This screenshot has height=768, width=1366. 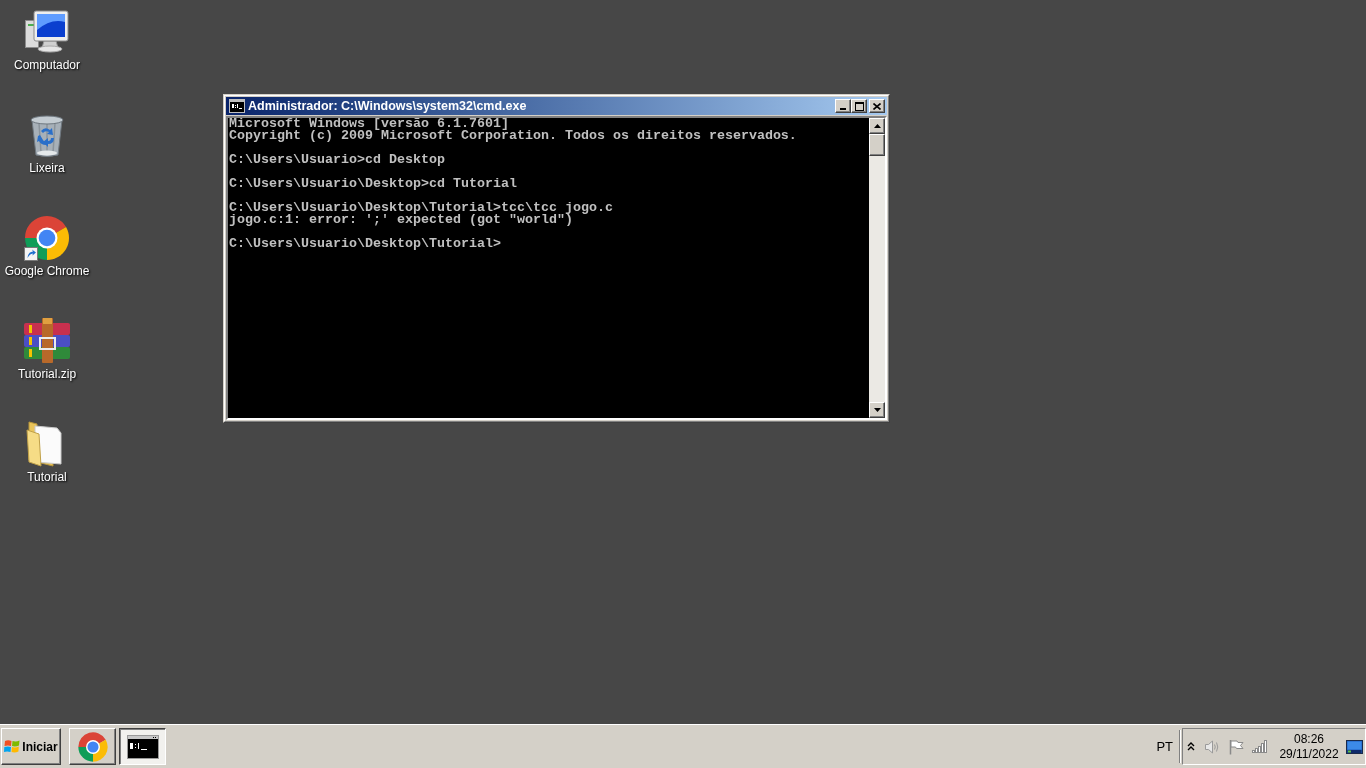 What do you see at coordinates (337, 160) in the screenshot?
I see `console-line: C:\Users\Usuario>cd Desktop` at bounding box center [337, 160].